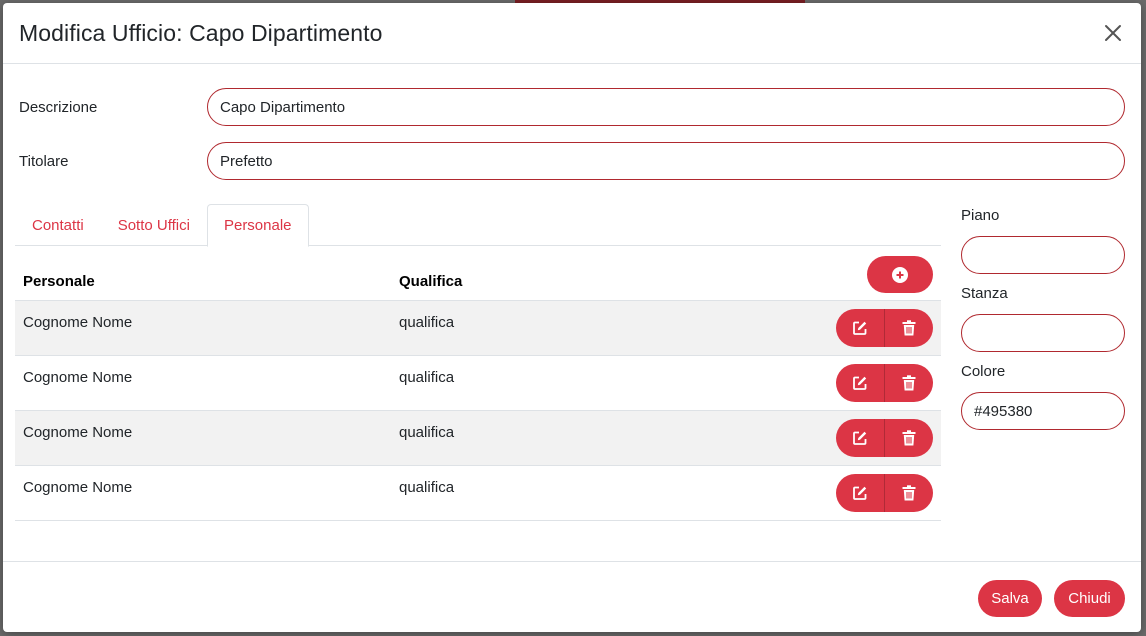 Image resolution: width=1146 pixels, height=636 pixels. I want to click on descrizione-row: Descrizione, so click(572, 107).